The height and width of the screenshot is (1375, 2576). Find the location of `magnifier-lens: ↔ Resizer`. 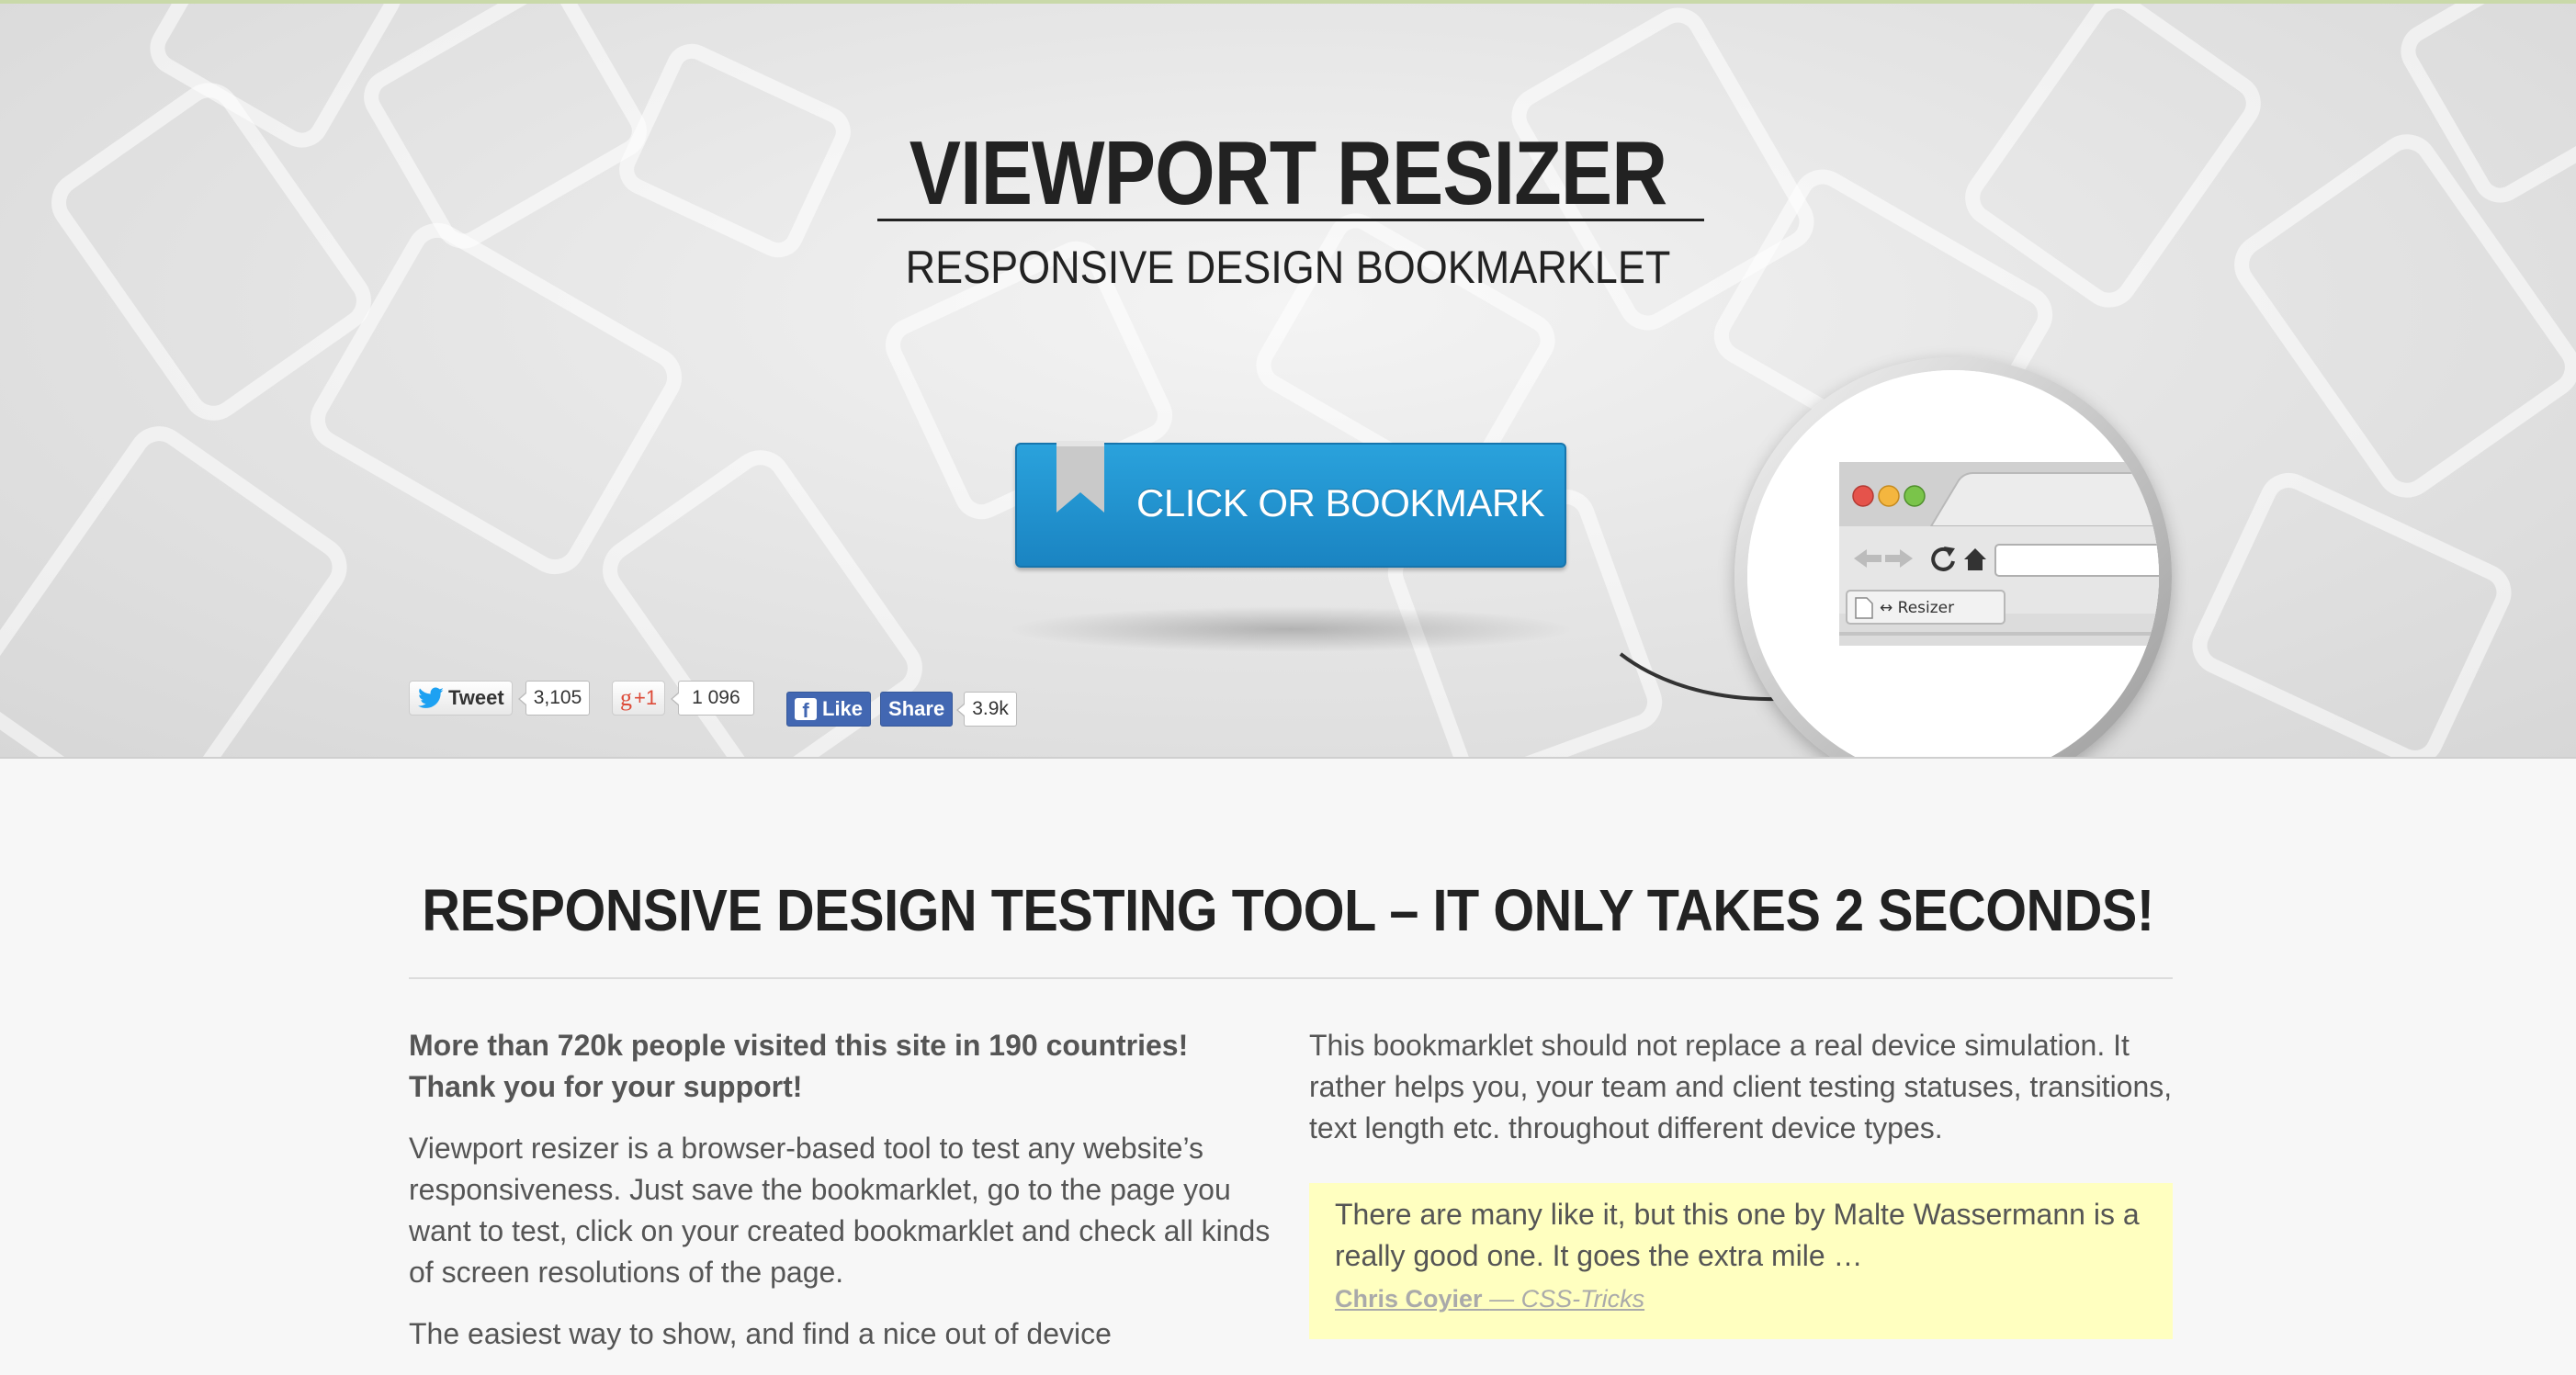

magnifier-lens: ↔ Resizer is located at coordinates (1953, 563).